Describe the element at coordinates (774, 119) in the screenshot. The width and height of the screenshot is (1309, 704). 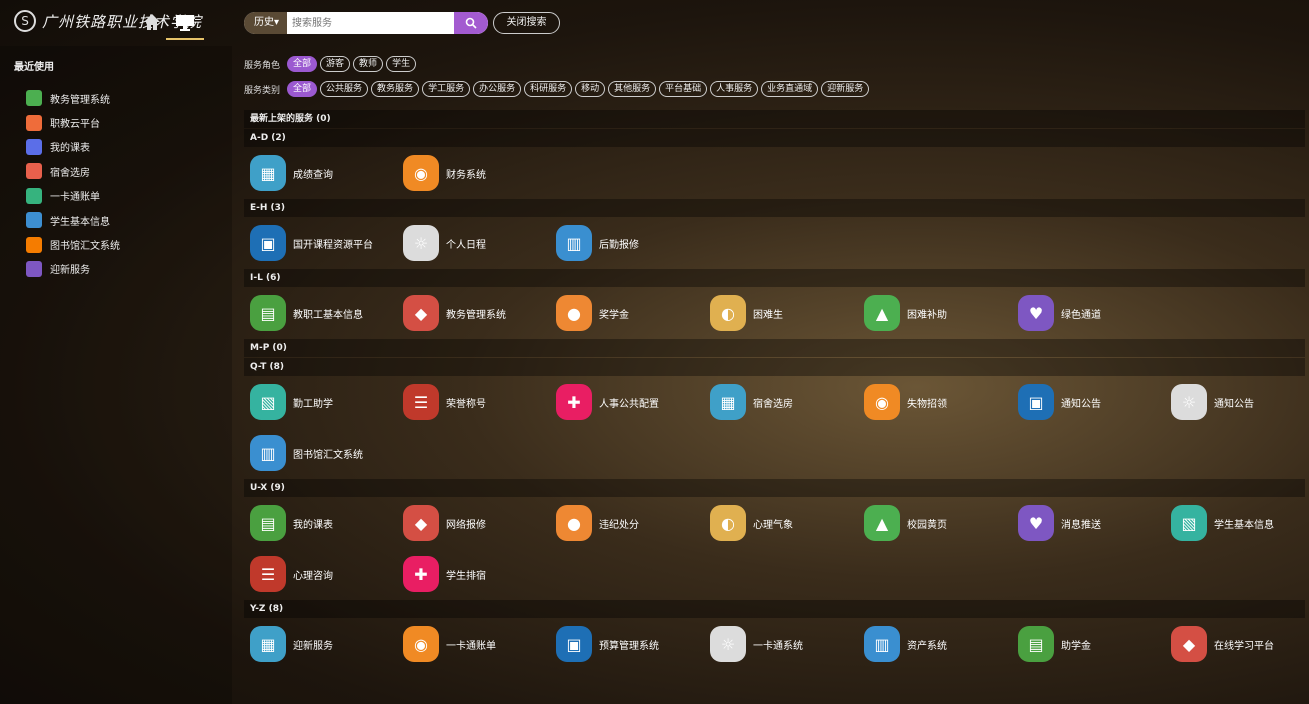
I see `section-newest: 最新上架的服务 (0)` at that location.